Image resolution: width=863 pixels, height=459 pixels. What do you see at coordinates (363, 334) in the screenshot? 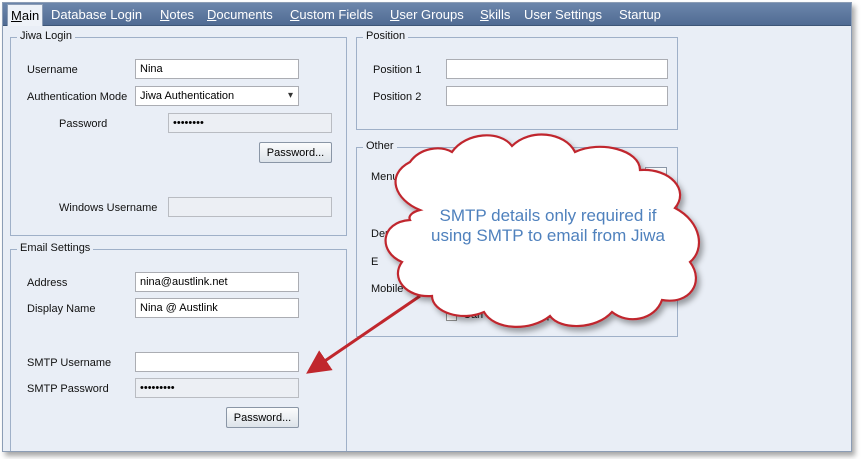
I see `callout-arrow` at bounding box center [363, 334].